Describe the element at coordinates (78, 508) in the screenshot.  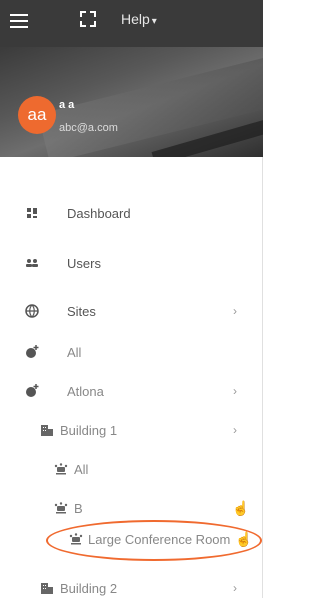
I see `nav-label: B` at that location.